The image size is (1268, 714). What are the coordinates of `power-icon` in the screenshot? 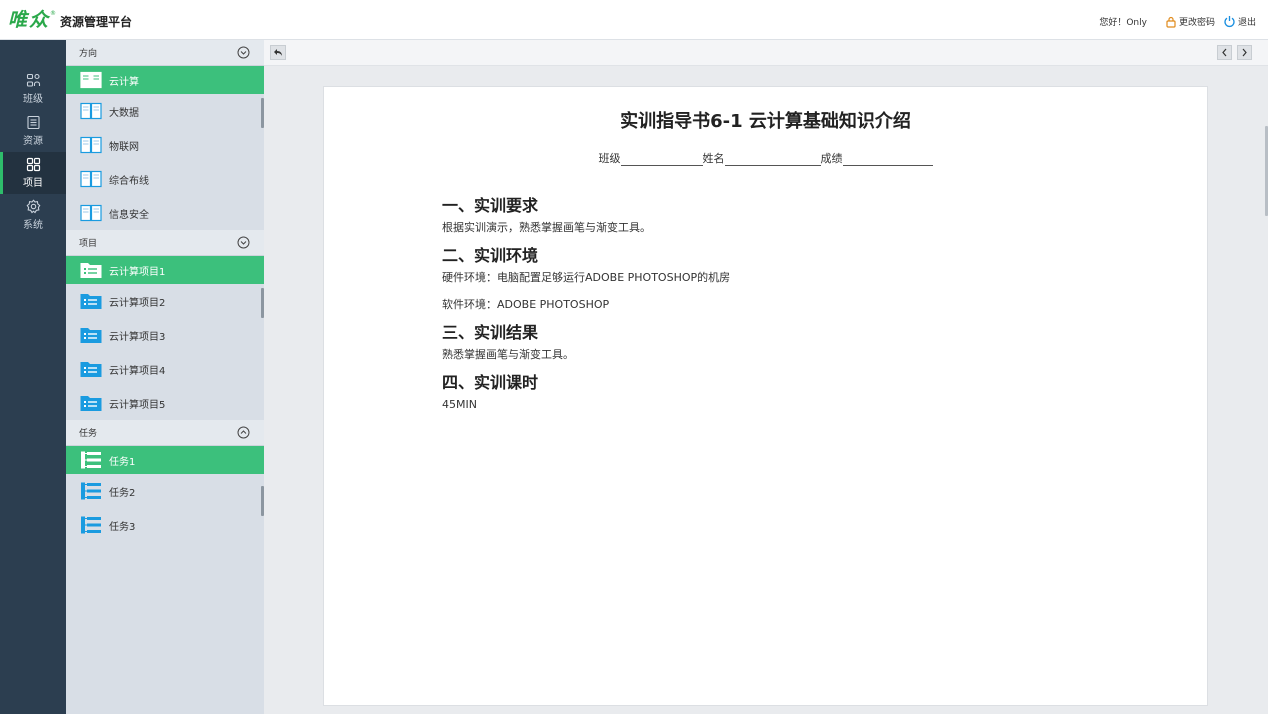 It's located at (1229, 22).